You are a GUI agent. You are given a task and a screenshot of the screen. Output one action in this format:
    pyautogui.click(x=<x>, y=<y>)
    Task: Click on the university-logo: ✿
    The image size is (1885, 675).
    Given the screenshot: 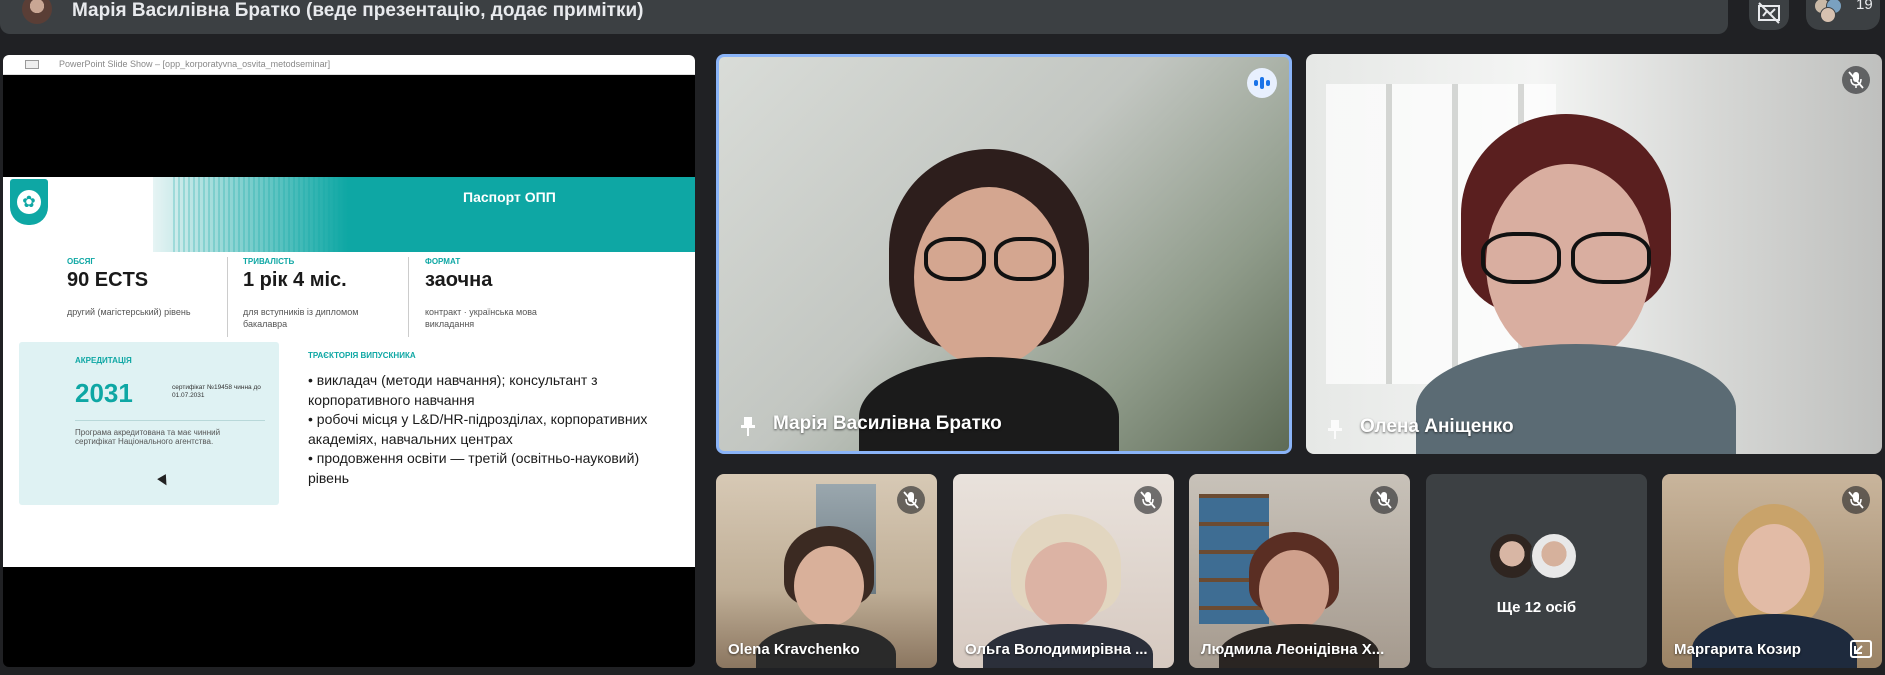 What is the action you would take?
    pyautogui.click(x=29, y=202)
    